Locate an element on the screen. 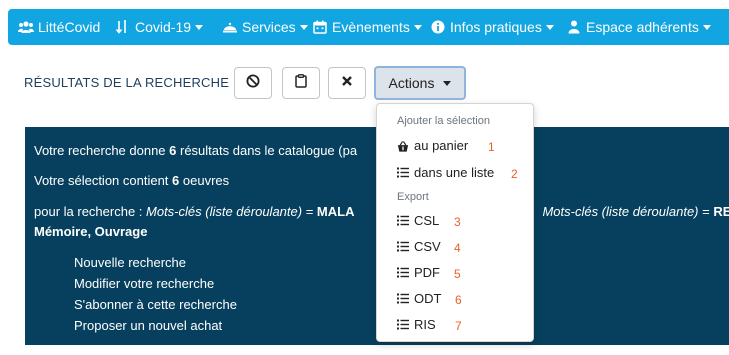 Image resolution: width=729 pixels, height=355 pixels. menu-item-export-ris: RIS is located at coordinates (416, 324).